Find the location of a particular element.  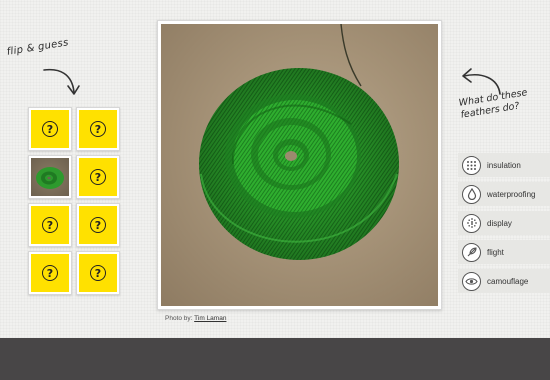

option-insulation: insulation is located at coordinates (504, 165).